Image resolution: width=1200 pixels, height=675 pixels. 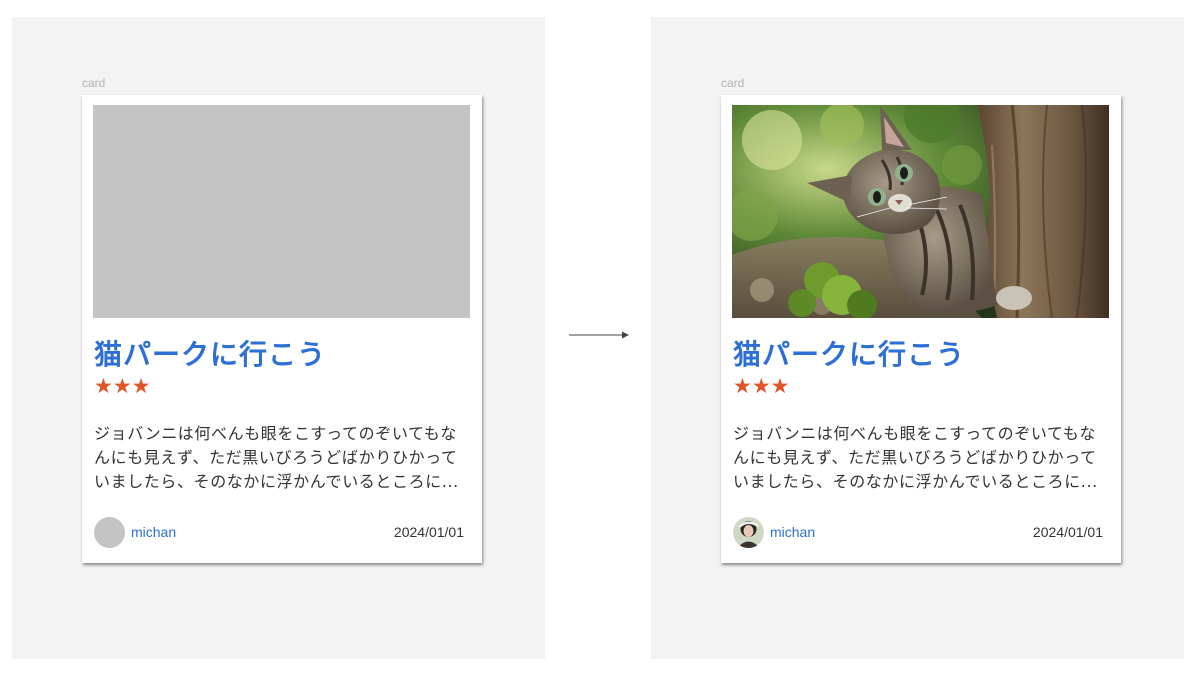 I want to click on right-arrow-icon, so click(x=599, y=335).